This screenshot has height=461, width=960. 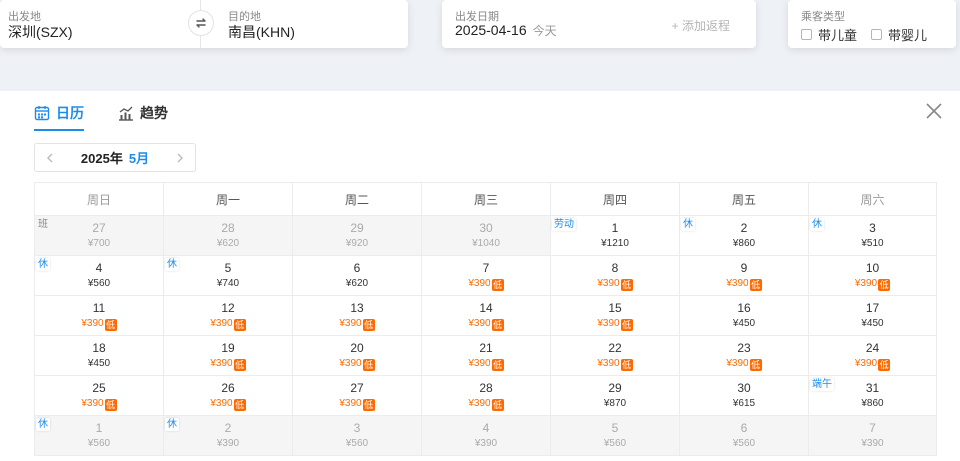 I want to click on calendar-day: 劳动 1 ¥1210, so click(x=614, y=236).